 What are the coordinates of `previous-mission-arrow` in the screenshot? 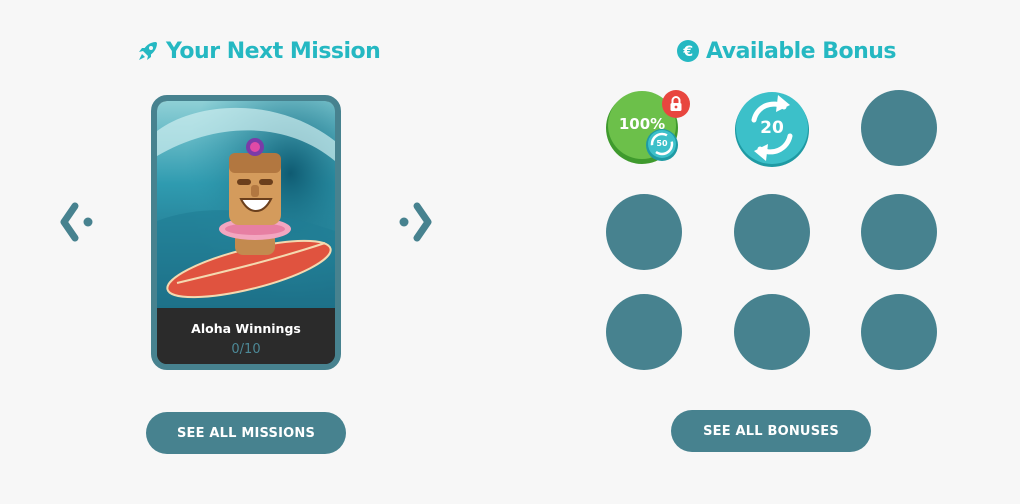 It's located at (78, 222).